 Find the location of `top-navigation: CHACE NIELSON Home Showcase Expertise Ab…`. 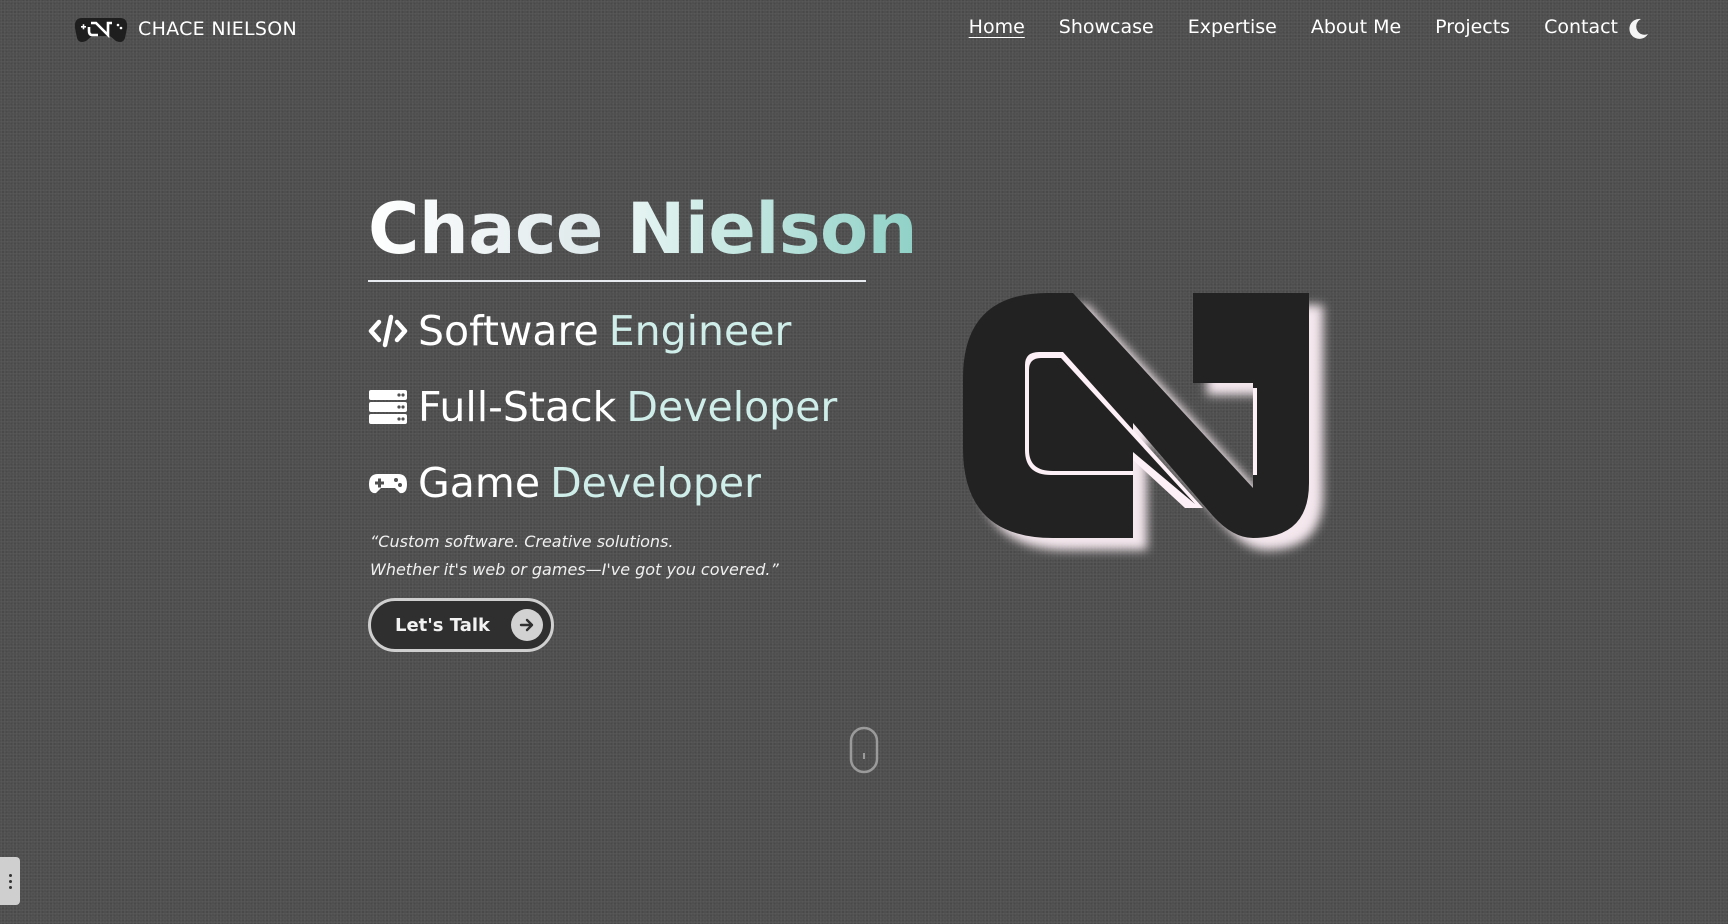

top-navigation: CHACE NIELSON Home Showcase Expertise Ab… is located at coordinates (864, 29).